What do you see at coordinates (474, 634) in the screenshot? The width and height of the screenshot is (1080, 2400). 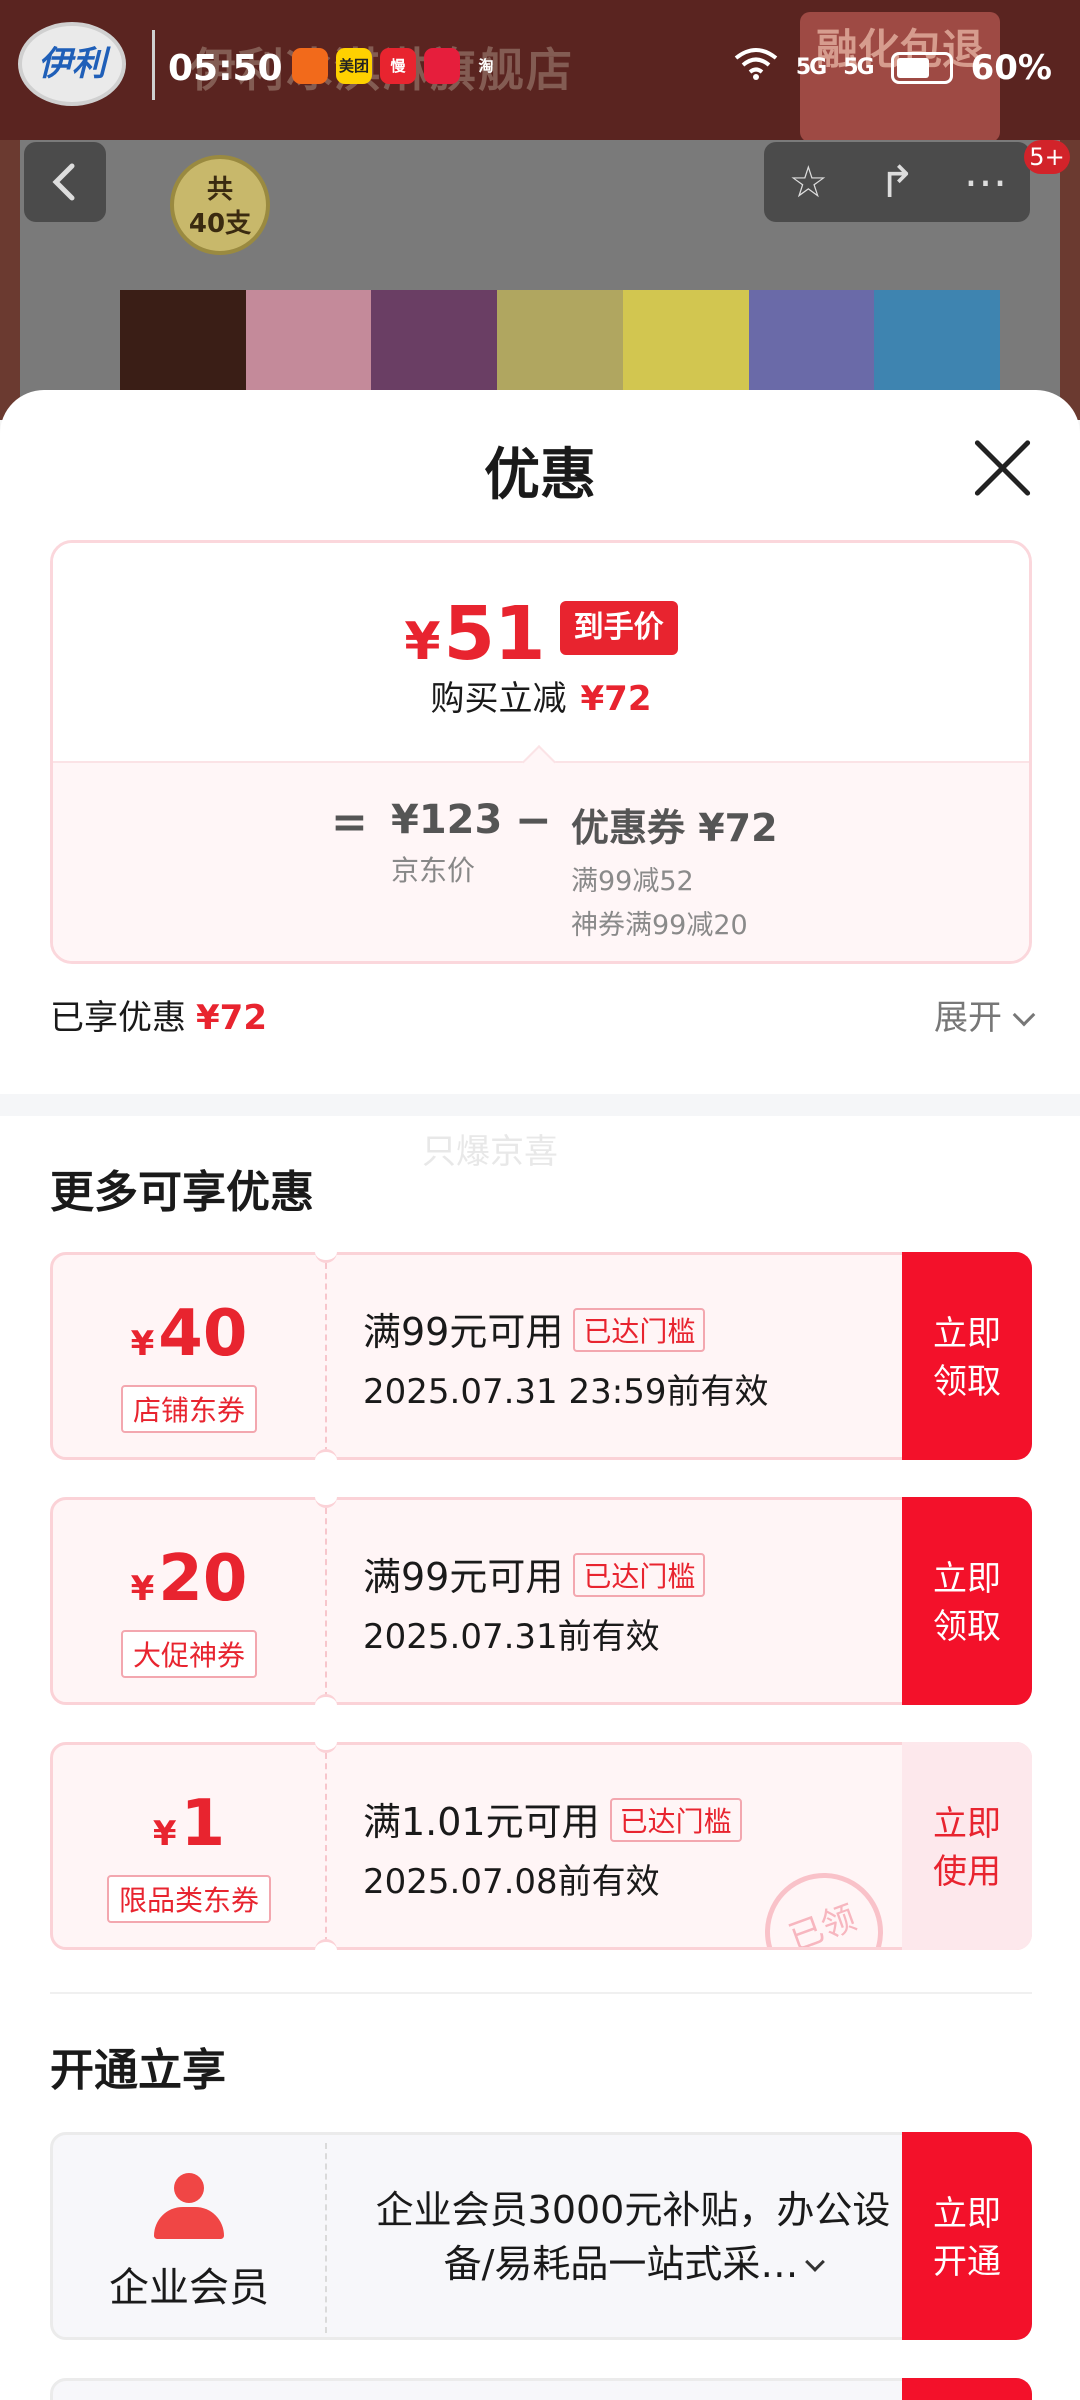 I see `final-price: ¥51` at bounding box center [474, 634].